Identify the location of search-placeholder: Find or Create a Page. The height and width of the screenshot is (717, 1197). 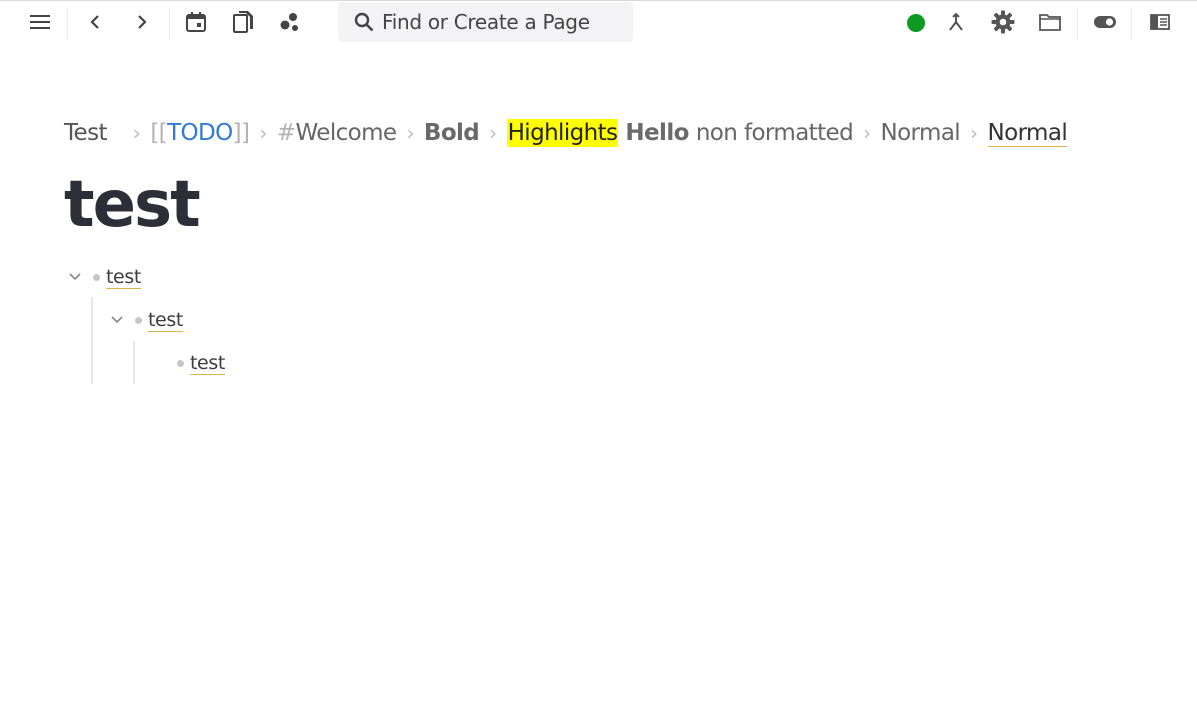
(486, 22).